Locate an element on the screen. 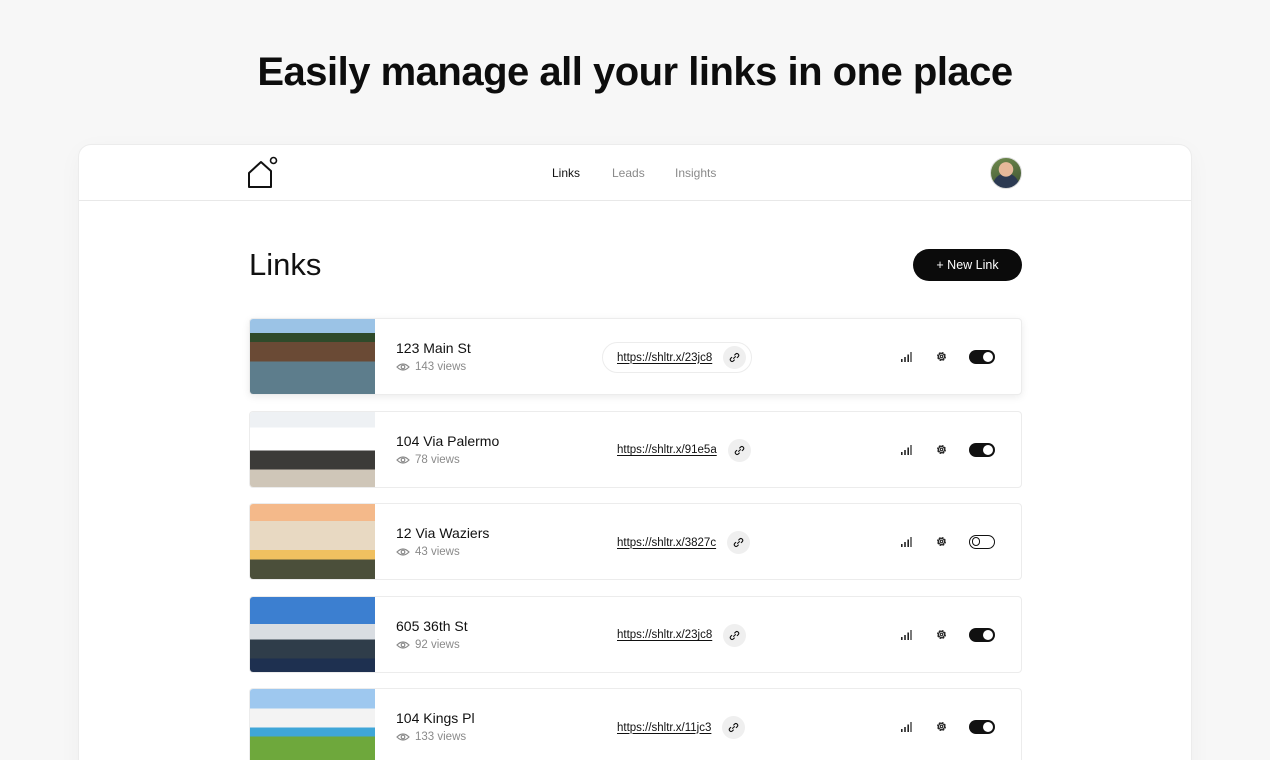  short-url-link: https://shltr.x/3827c is located at coordinates (666, 543).